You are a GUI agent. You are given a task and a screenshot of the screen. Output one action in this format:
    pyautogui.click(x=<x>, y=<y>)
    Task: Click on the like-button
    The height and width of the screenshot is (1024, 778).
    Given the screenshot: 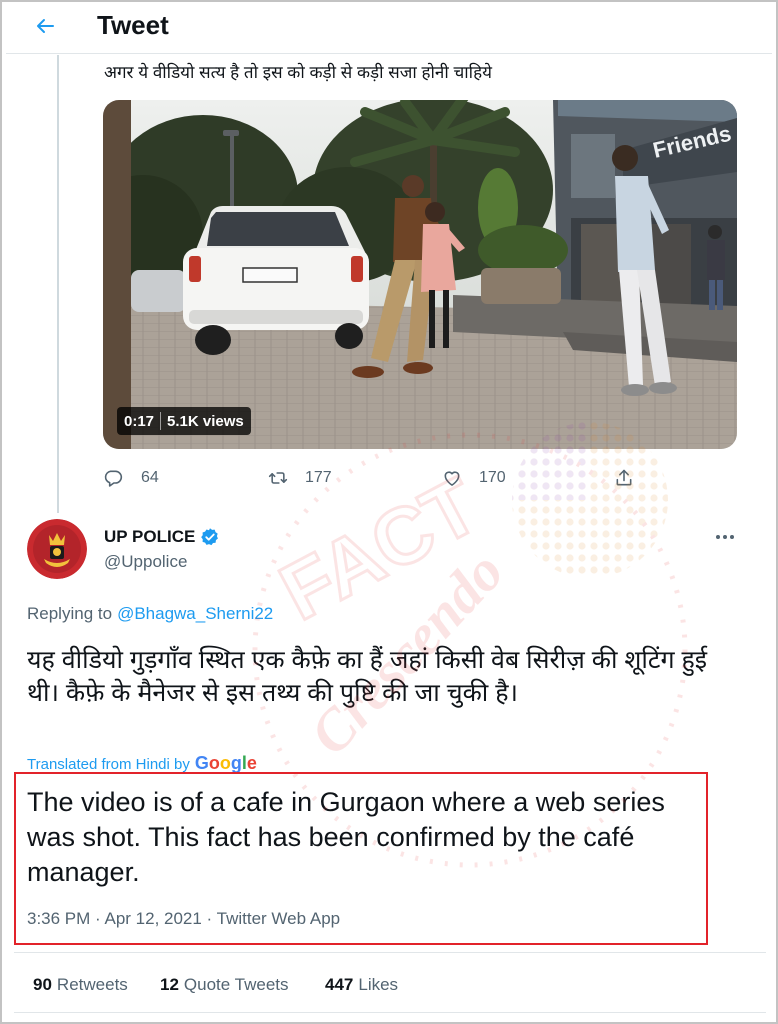 What is the action you would take?
    pyautogui.click(x=452, y=478)
    